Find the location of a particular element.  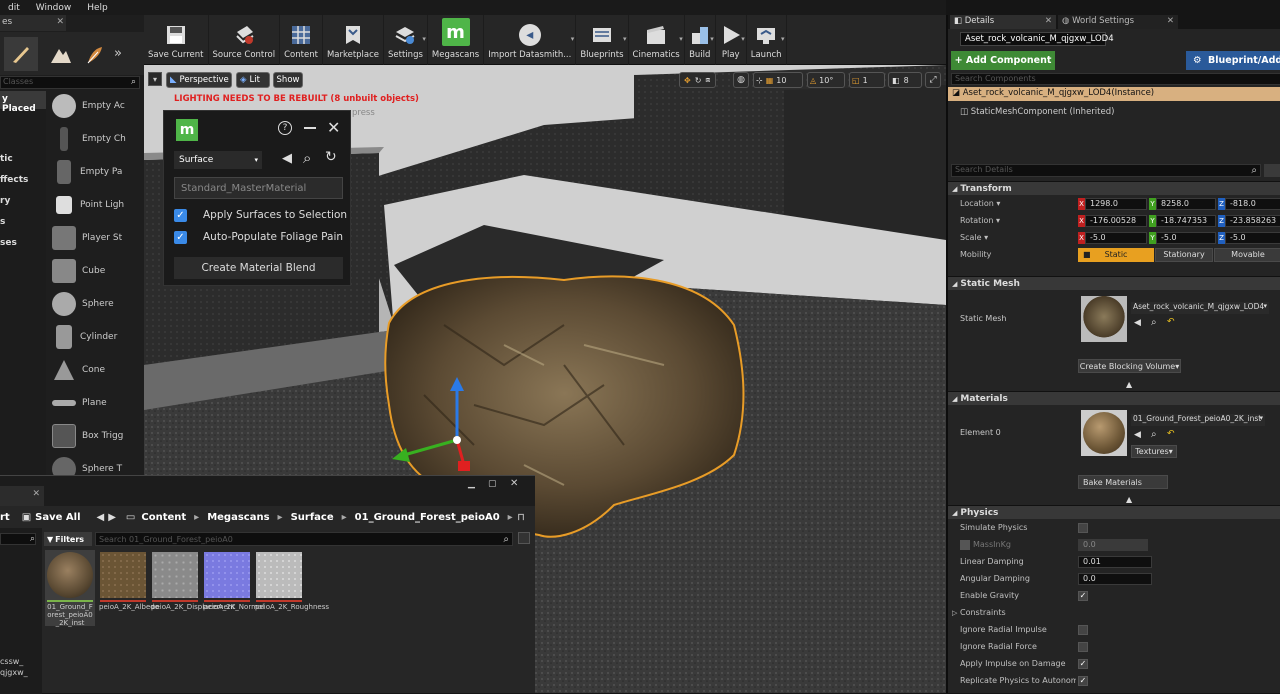

expand-modes-icon: » is located at coordinates (118, 53).